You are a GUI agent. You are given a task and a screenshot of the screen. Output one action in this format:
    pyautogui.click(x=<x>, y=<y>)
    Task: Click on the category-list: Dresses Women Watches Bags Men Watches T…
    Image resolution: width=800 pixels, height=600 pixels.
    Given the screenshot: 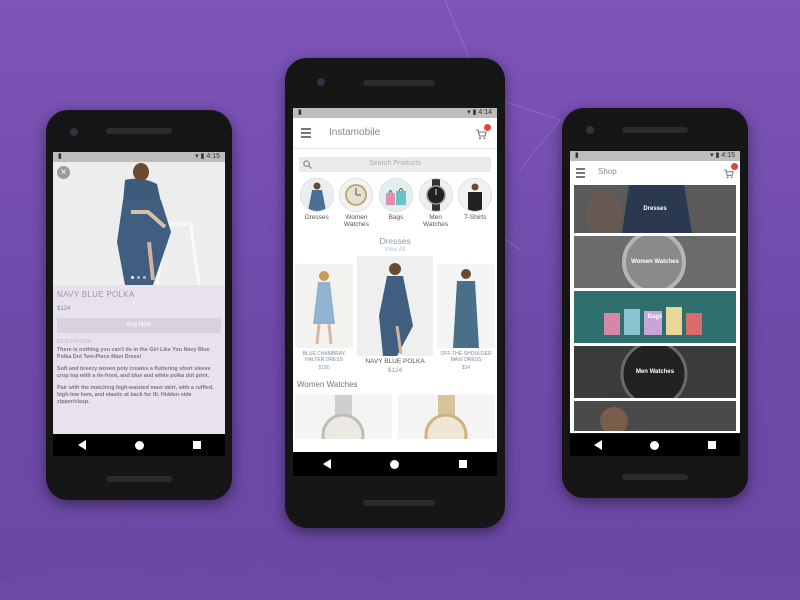 What is the action you would take?
    pyautogui.click(x=395, y=200)
    